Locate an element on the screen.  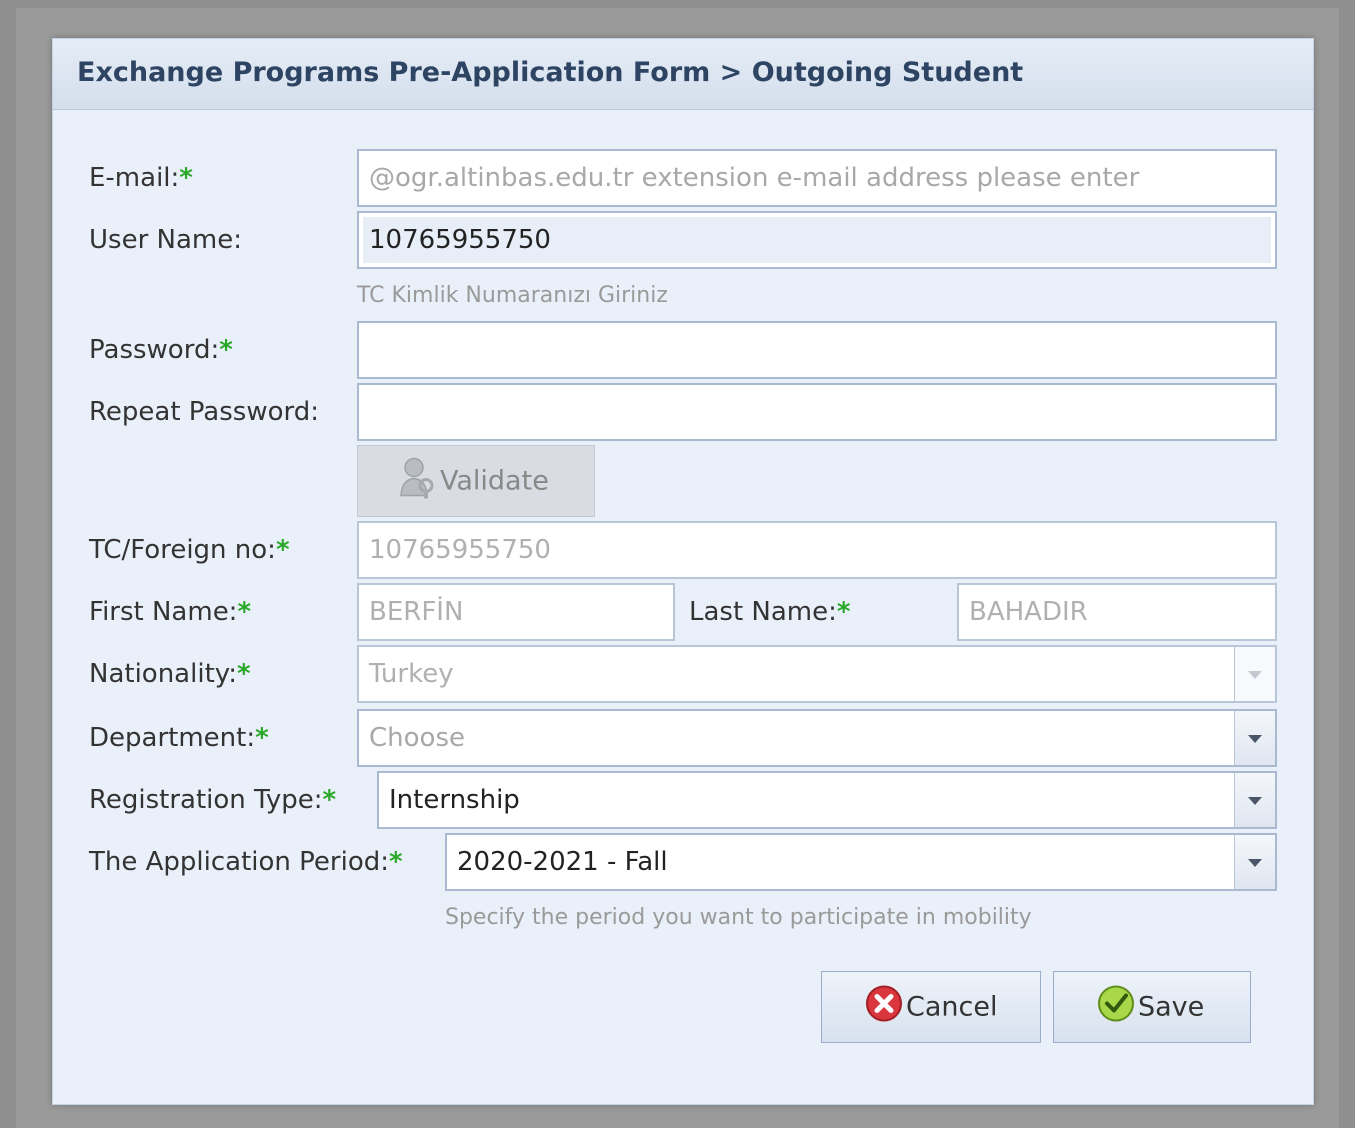
repeat-password-input is located at coordinates (817, 412).